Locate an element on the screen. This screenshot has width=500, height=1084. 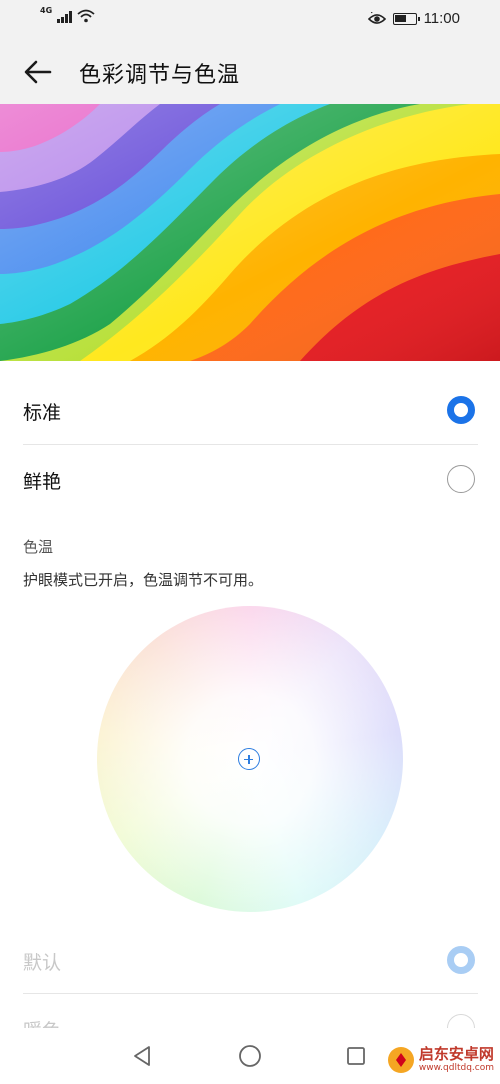
app-bar: 色彩调节与色温 is located at coordinates (250, 71).